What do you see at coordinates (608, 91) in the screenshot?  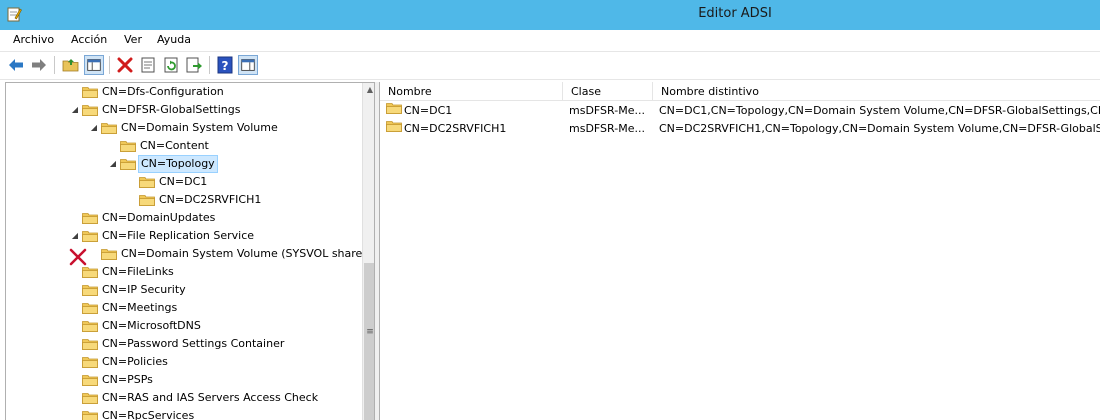 I see `column-header-clase: Clase` at bounding box center [608, 91].